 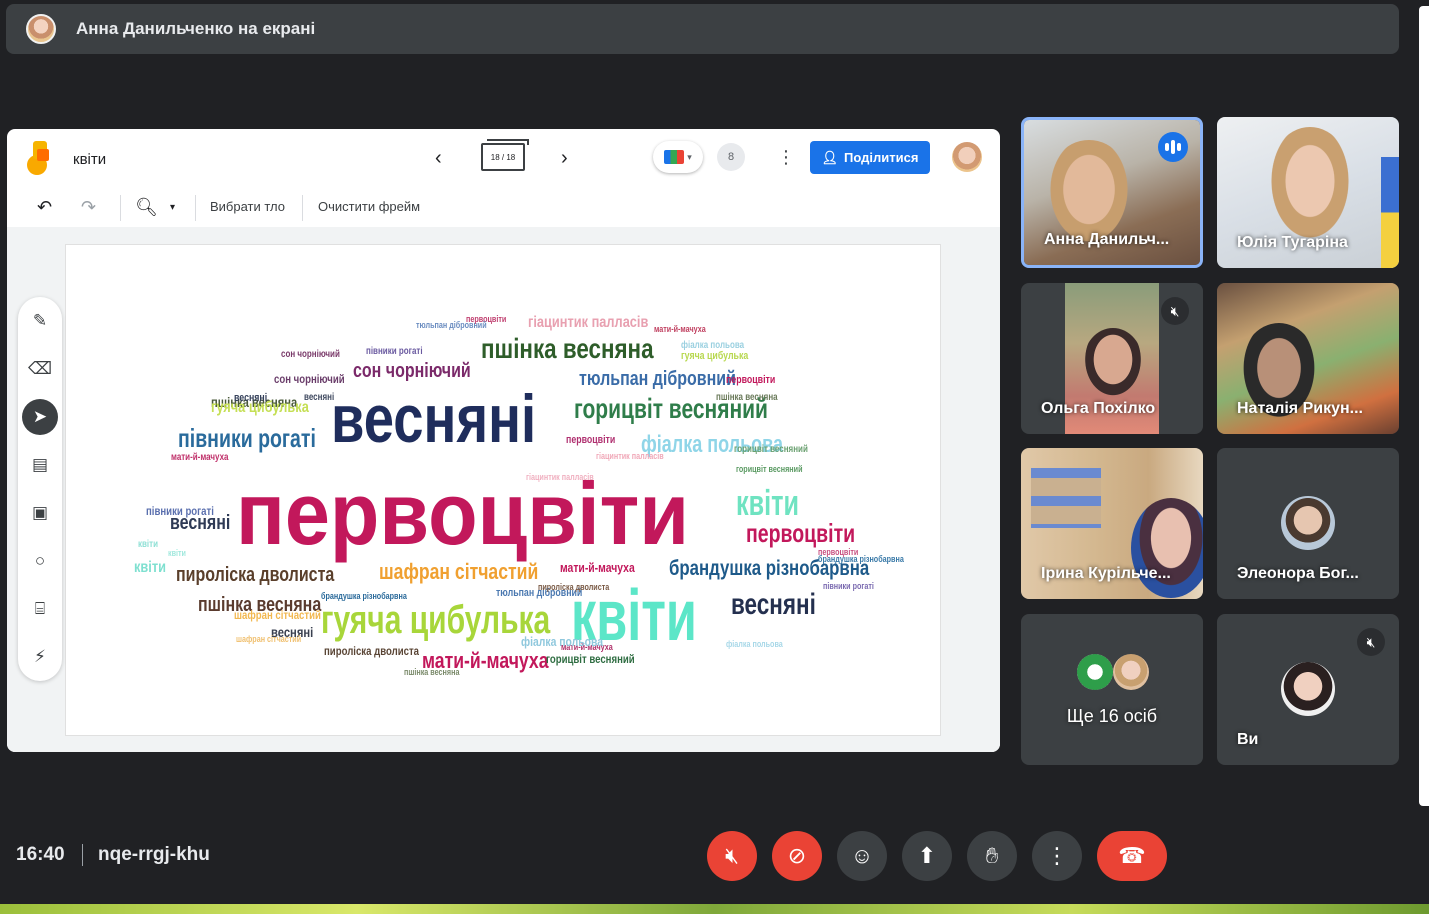 What do you see at coordinates (1098, 408) in the screenshot?
I see `participant-name: Ольга Похілко` at bounding box center [1098, 408].